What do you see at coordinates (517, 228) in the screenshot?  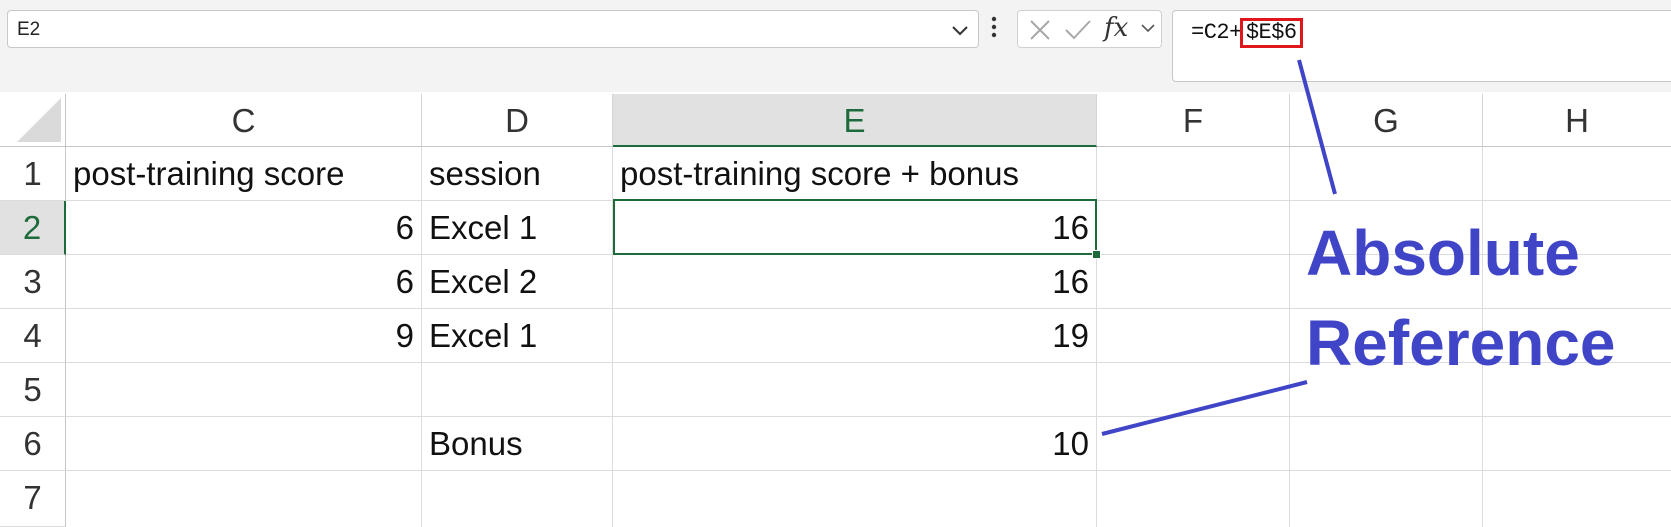 I see `cell-d2: Excel 1` at bounding box center [517, 228].